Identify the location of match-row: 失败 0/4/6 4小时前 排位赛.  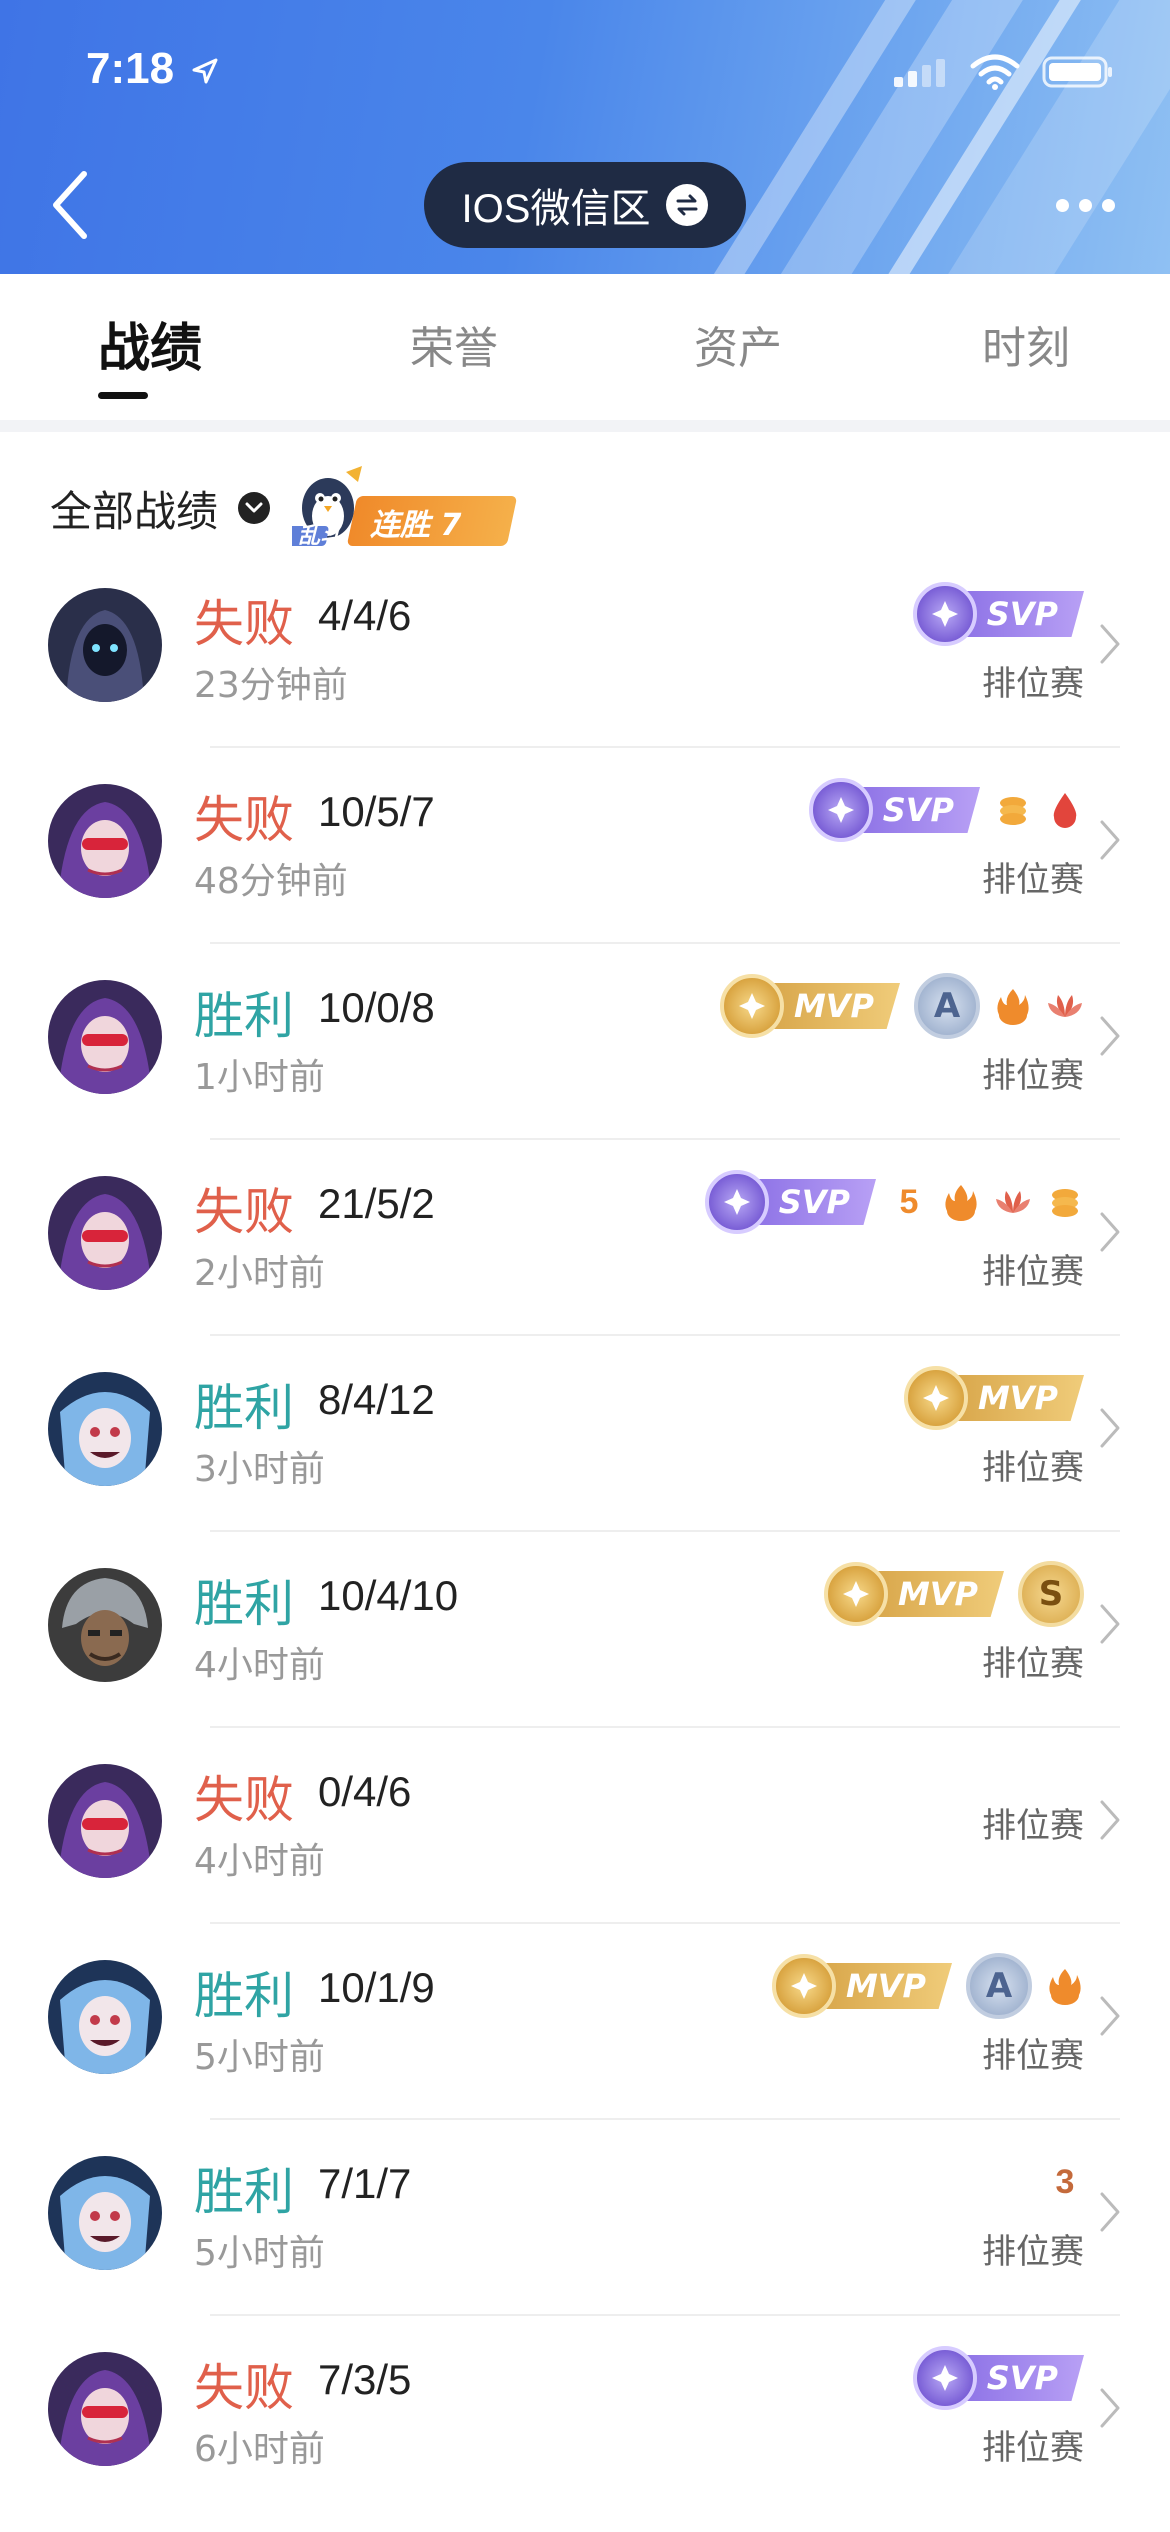
(585, 1826).